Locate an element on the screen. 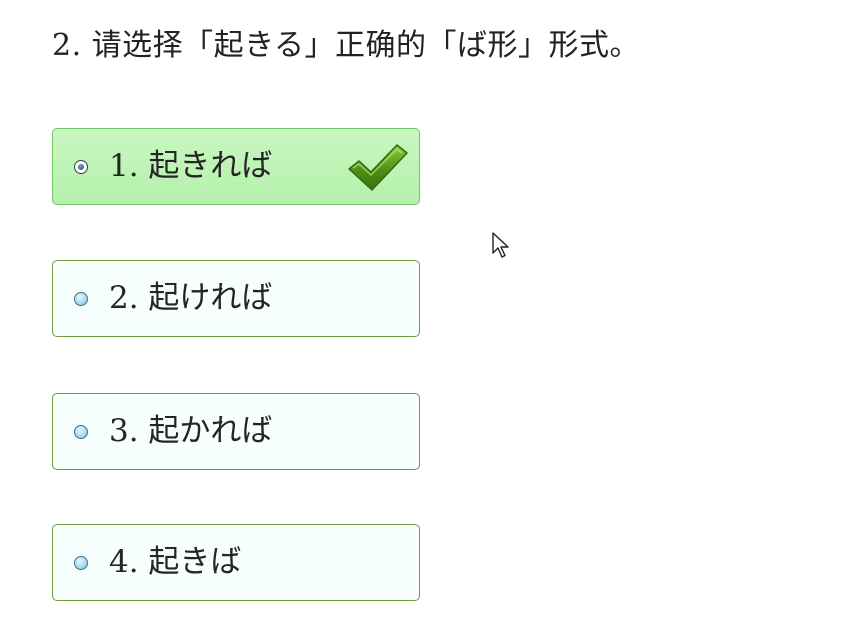 The image size is (845, 625). mouse-cursor-icon is located at coordinates (500, 245).